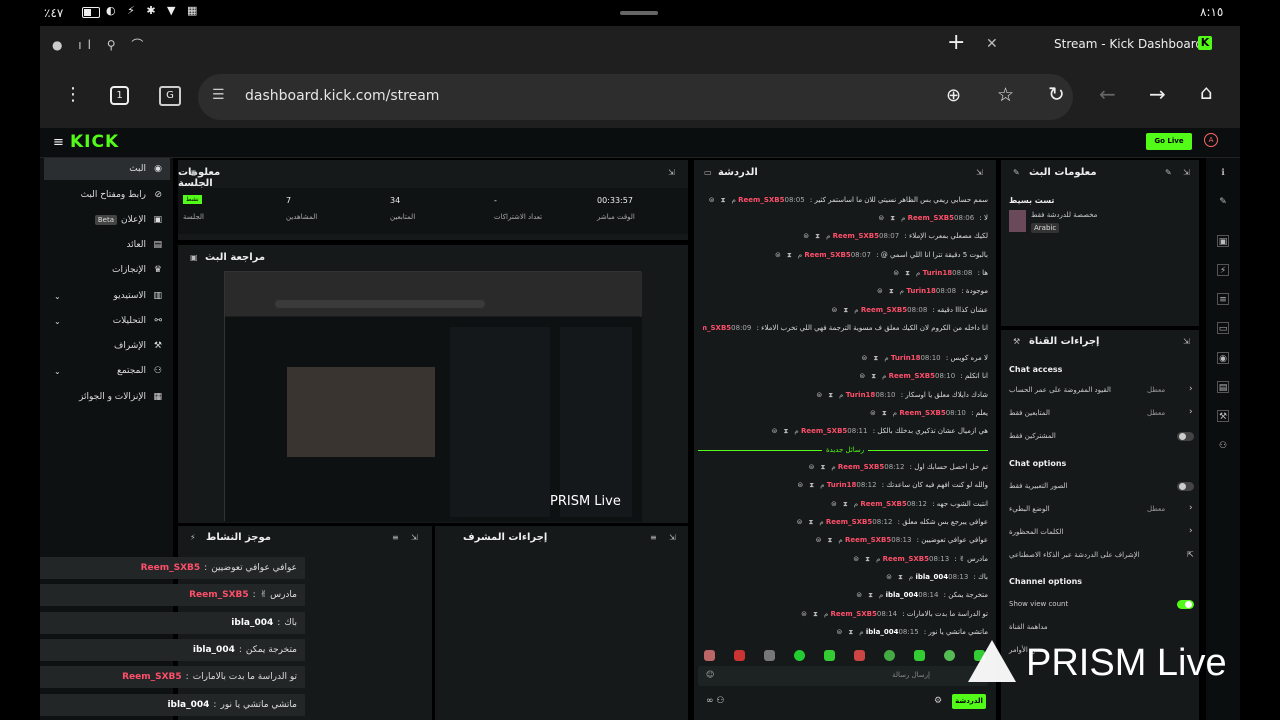  Describe the element at coordinates (433, 396) in the screenshot. I see `stream-preview-video: PRISM Live` at that location.